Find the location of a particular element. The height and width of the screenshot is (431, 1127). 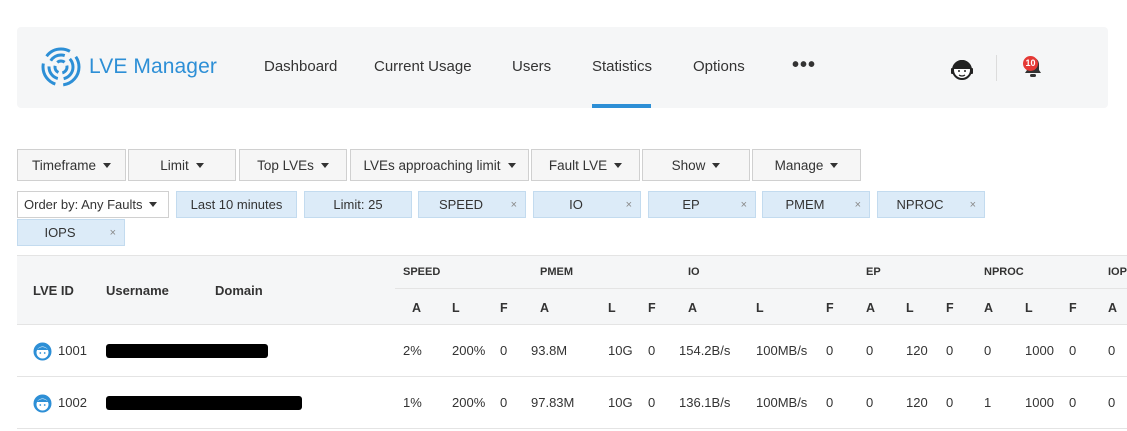

col-username: Username is located at coordinates (137, 290).